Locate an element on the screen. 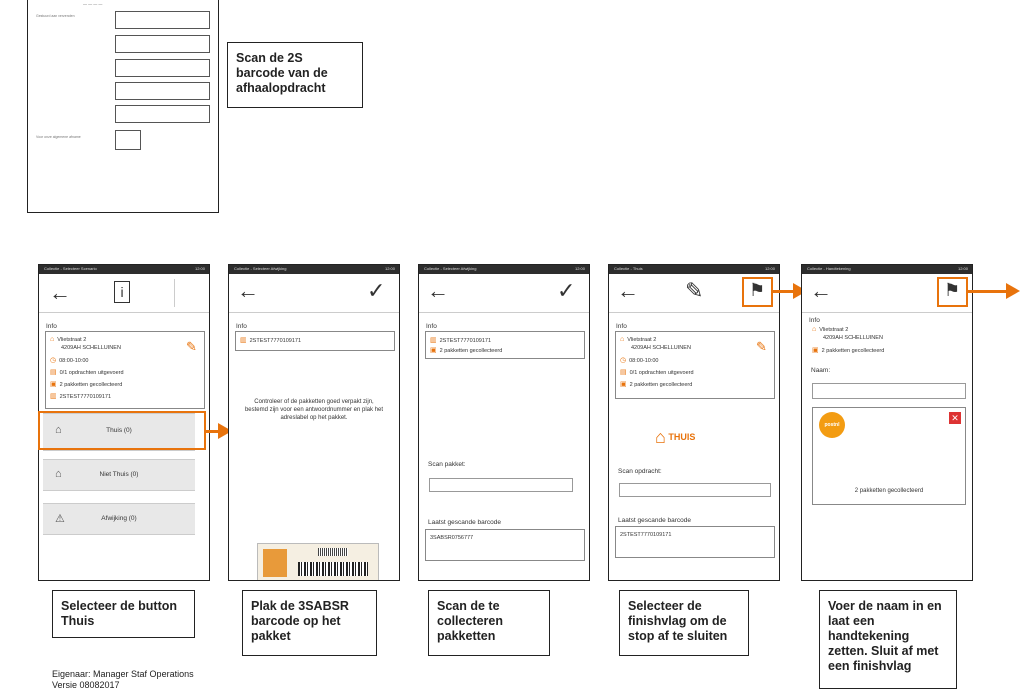 This screenshot has height=690, width=1025. note-scan-2s: Scan de 2S barcode van de afhaalopdracht is located at coordinates (295, 75).